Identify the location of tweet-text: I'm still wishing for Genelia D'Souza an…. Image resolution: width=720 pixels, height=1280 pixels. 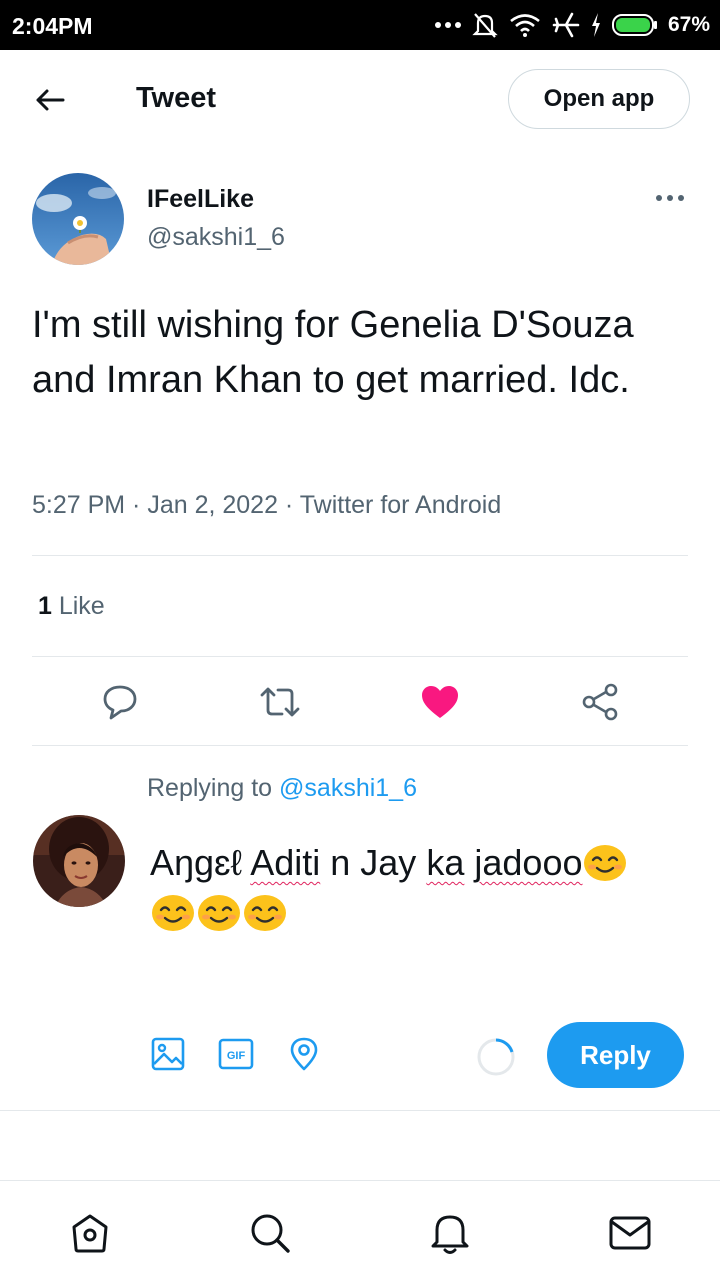
(333, 352).